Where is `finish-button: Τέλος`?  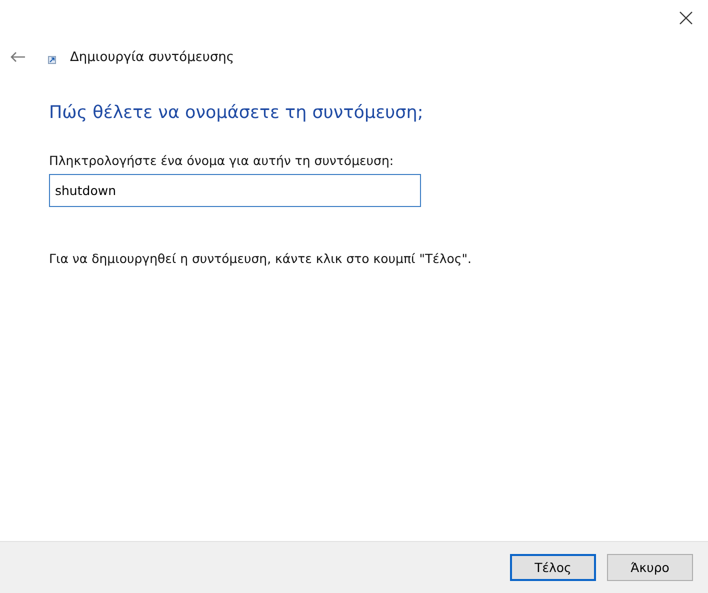
finish-button: Τέλος is located at coordinates (553, 567).